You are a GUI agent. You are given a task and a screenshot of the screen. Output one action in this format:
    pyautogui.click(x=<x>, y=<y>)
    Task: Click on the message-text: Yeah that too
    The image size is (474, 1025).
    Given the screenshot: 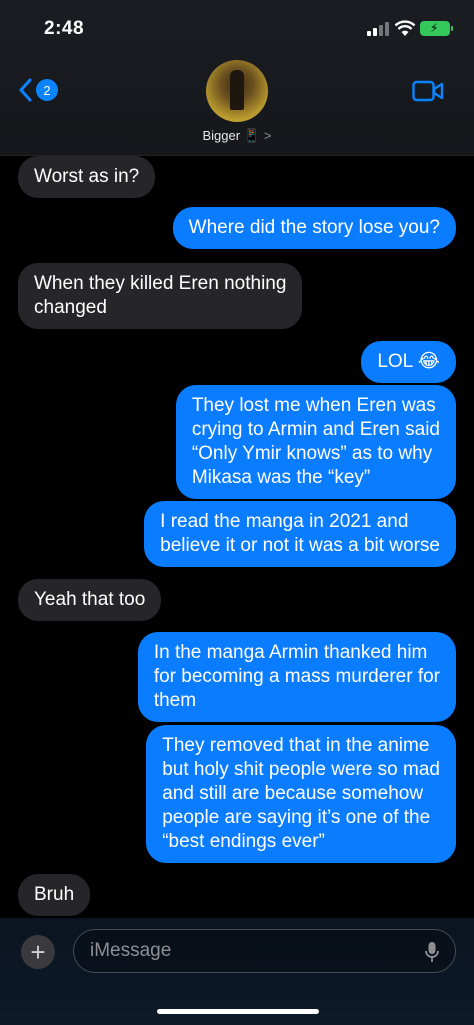 What is the action you would take?
    pyautogui.click(x=90, y=599)
    